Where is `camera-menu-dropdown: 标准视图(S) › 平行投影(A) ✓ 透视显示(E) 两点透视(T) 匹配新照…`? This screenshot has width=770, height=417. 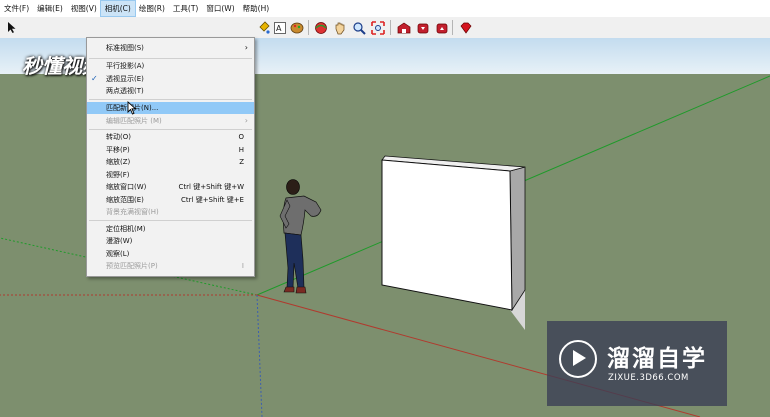 camera-menu-dropdown: 标准视图(S) › 平行投影(A) ✓ 透视显示(E) 两点透视(T) 匹配新照… is located at coordinates (170, 157).